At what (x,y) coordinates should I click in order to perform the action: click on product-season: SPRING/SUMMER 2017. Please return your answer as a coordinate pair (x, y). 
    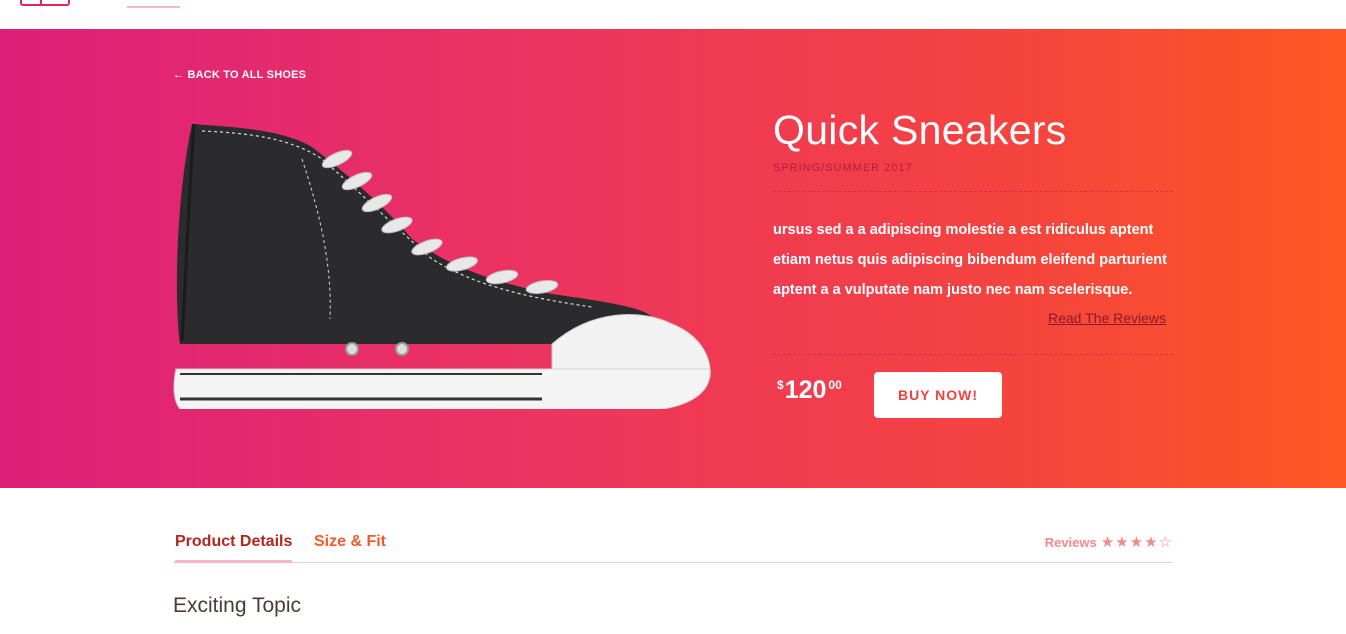
    Looking at the image, I should click on (843, 168).